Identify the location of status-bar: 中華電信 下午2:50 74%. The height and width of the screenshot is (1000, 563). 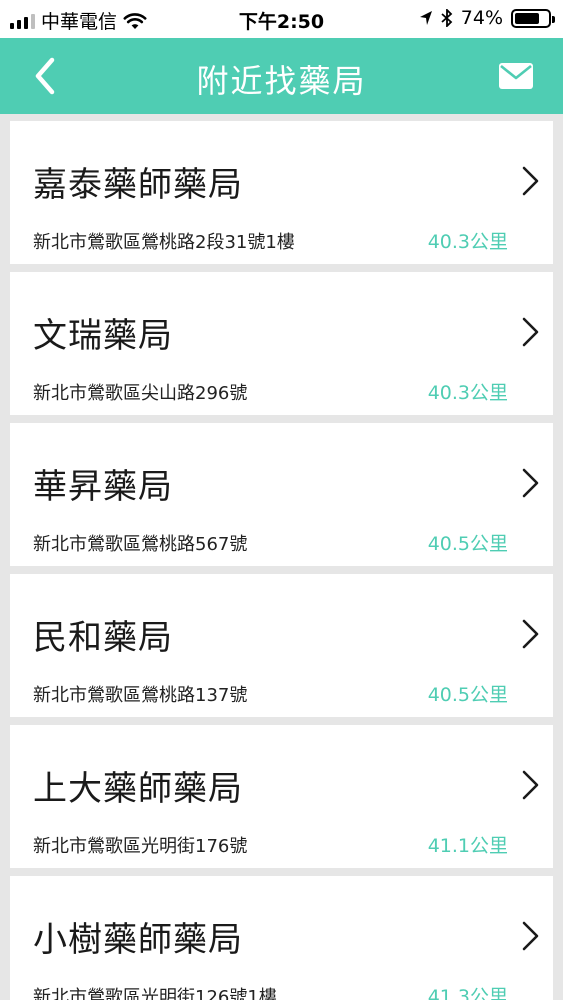
(281, 19).